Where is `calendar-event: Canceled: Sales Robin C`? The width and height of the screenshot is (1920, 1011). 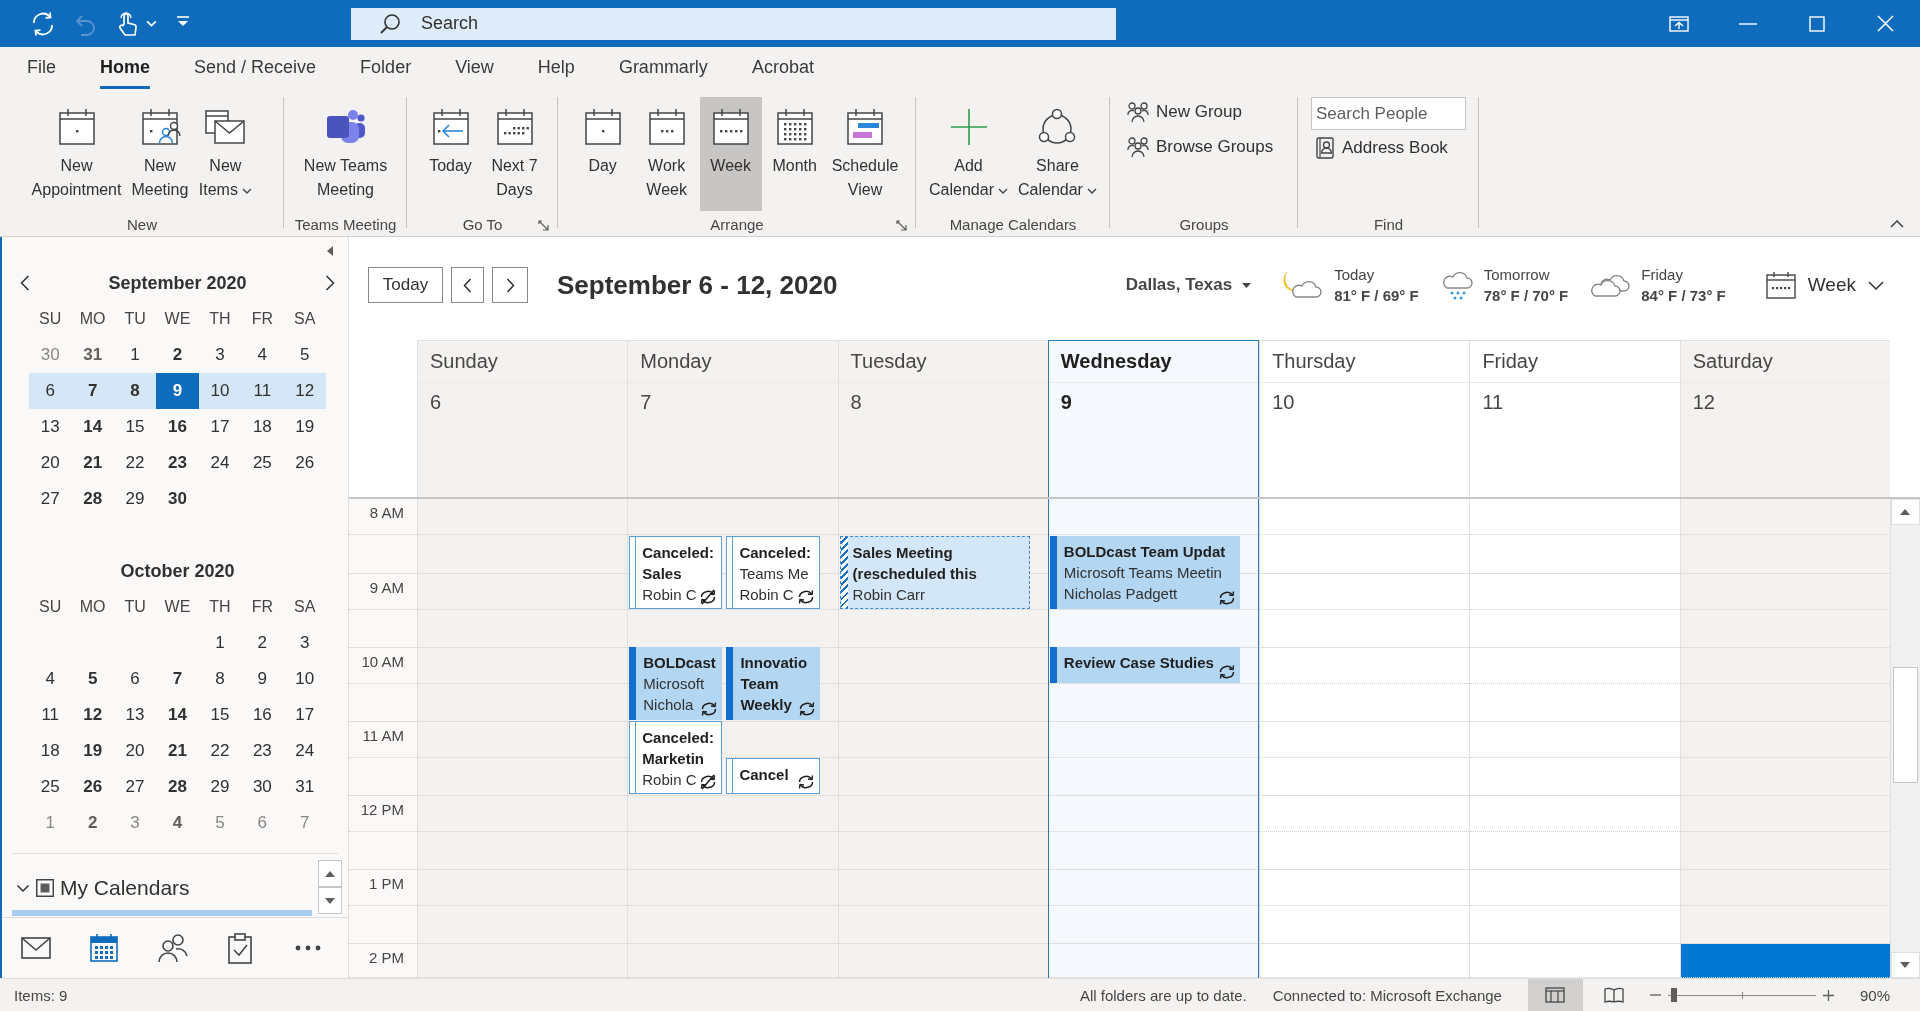 calendar-event: Canceled: Sales Robin C is located at coordinates (676, 572).